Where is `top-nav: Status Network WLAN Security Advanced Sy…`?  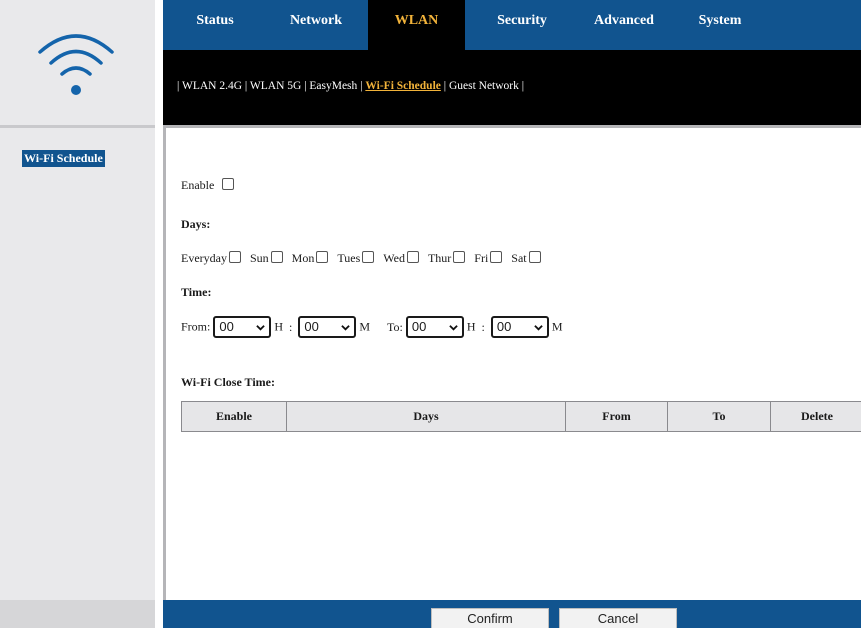 top-nav: Status Network WLAN Security Advanced Sy… is located at coordinates (512, 25).